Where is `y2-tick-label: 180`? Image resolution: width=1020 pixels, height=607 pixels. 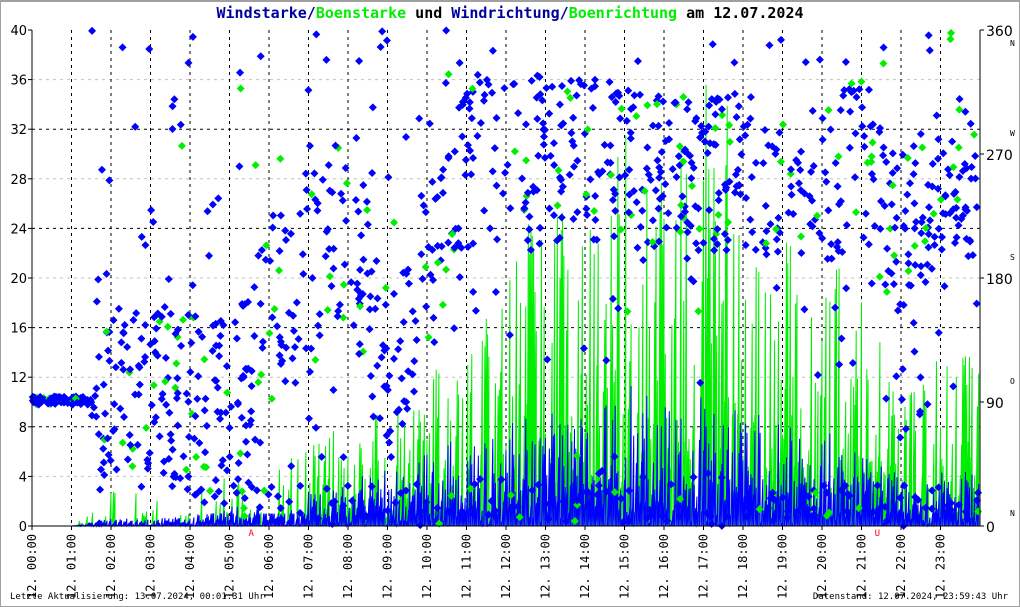 y2-tick-label: 180 is located at coordinates (999, 280).